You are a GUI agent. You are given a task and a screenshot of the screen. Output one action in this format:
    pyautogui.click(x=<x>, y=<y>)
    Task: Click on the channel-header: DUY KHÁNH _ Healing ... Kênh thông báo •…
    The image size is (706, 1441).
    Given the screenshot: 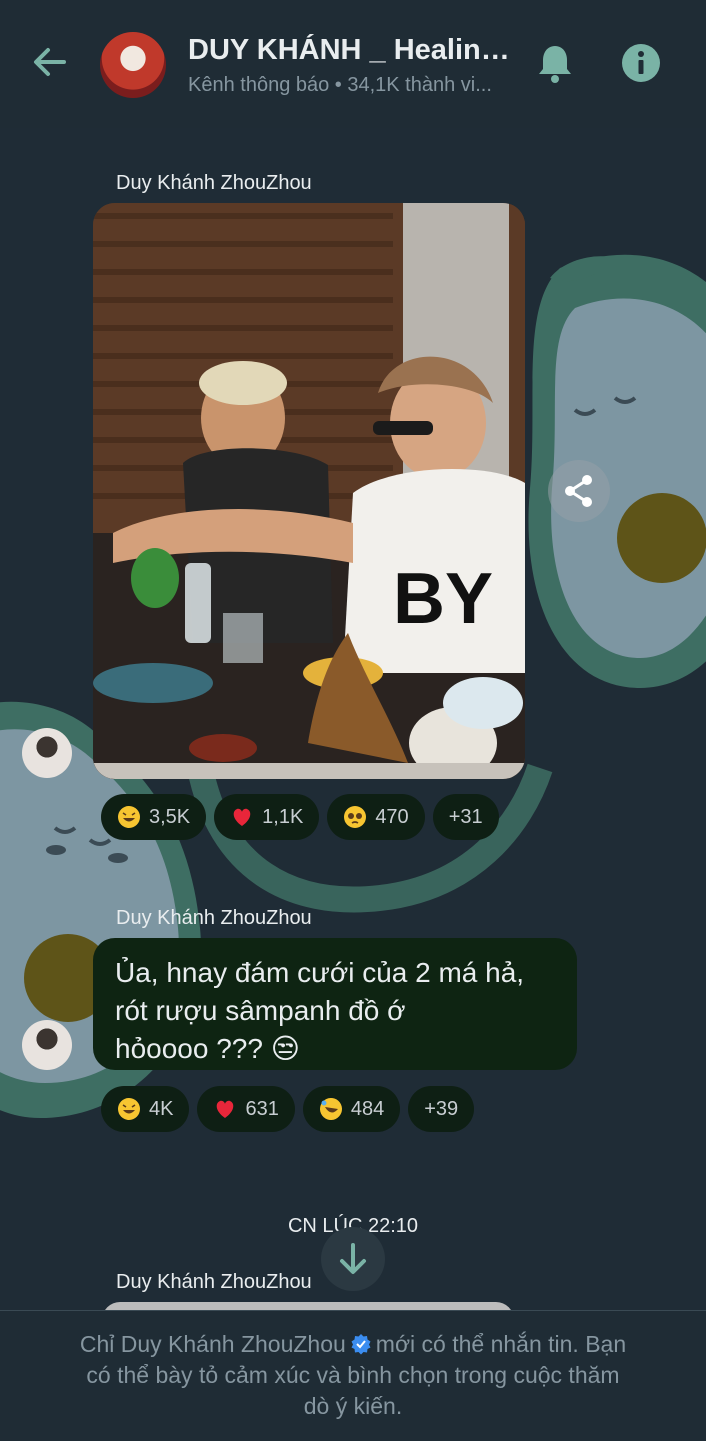 What is the action you would take?
    pyautogui.click(x=353, y=64)
    